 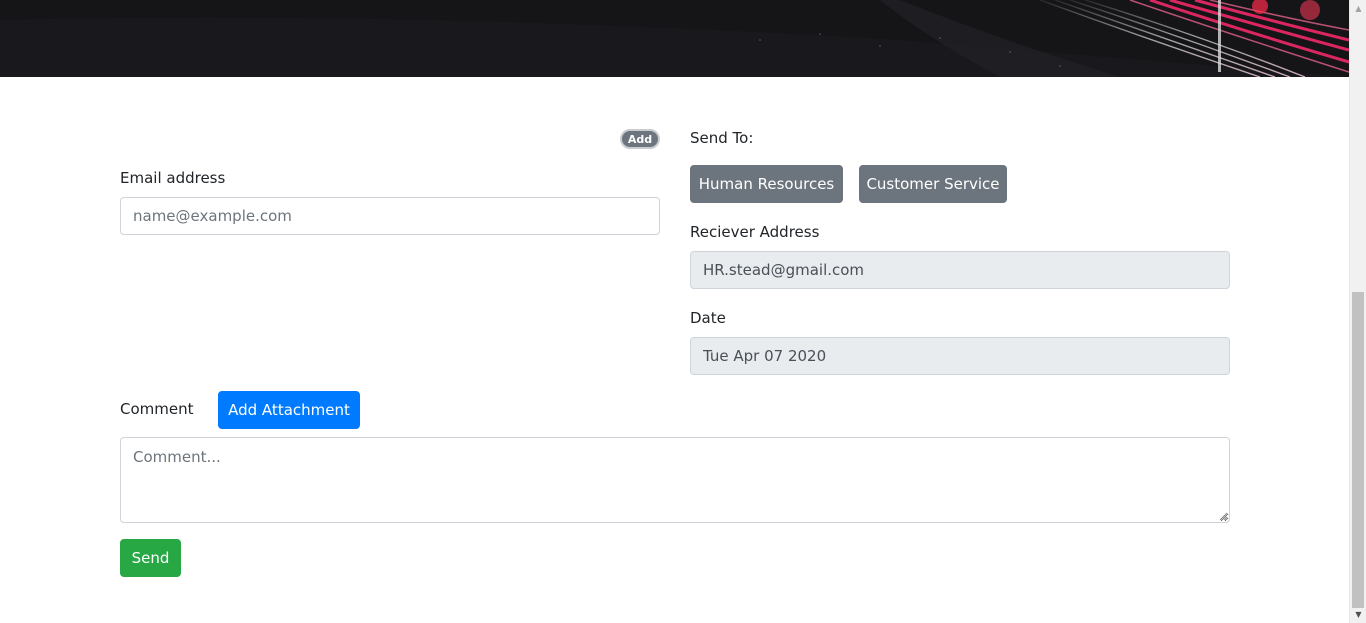 I want to click on header-banner-image, so click(x=674, y=38).